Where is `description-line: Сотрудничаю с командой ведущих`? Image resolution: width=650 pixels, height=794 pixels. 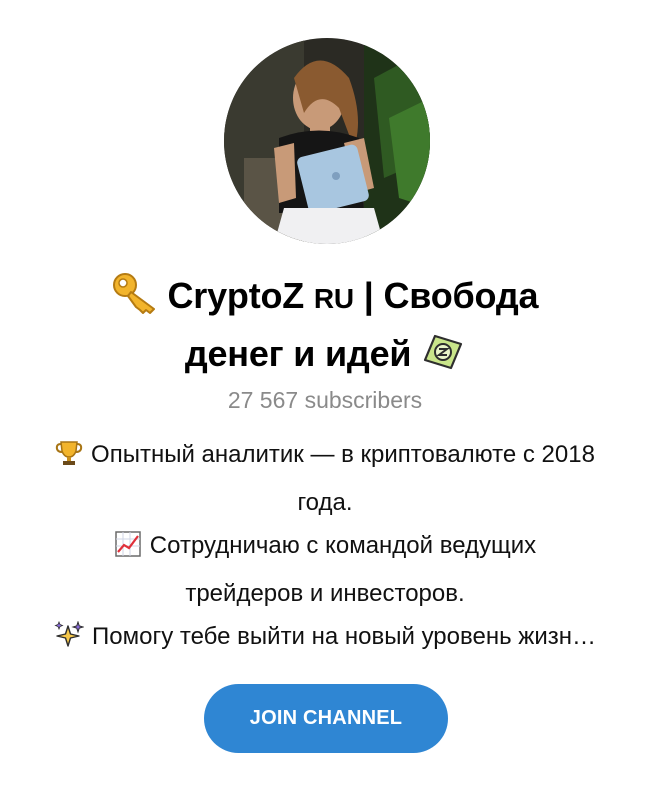 description-line: Сотрудничаю с командой ведущих is located at coordinates (325, 548).